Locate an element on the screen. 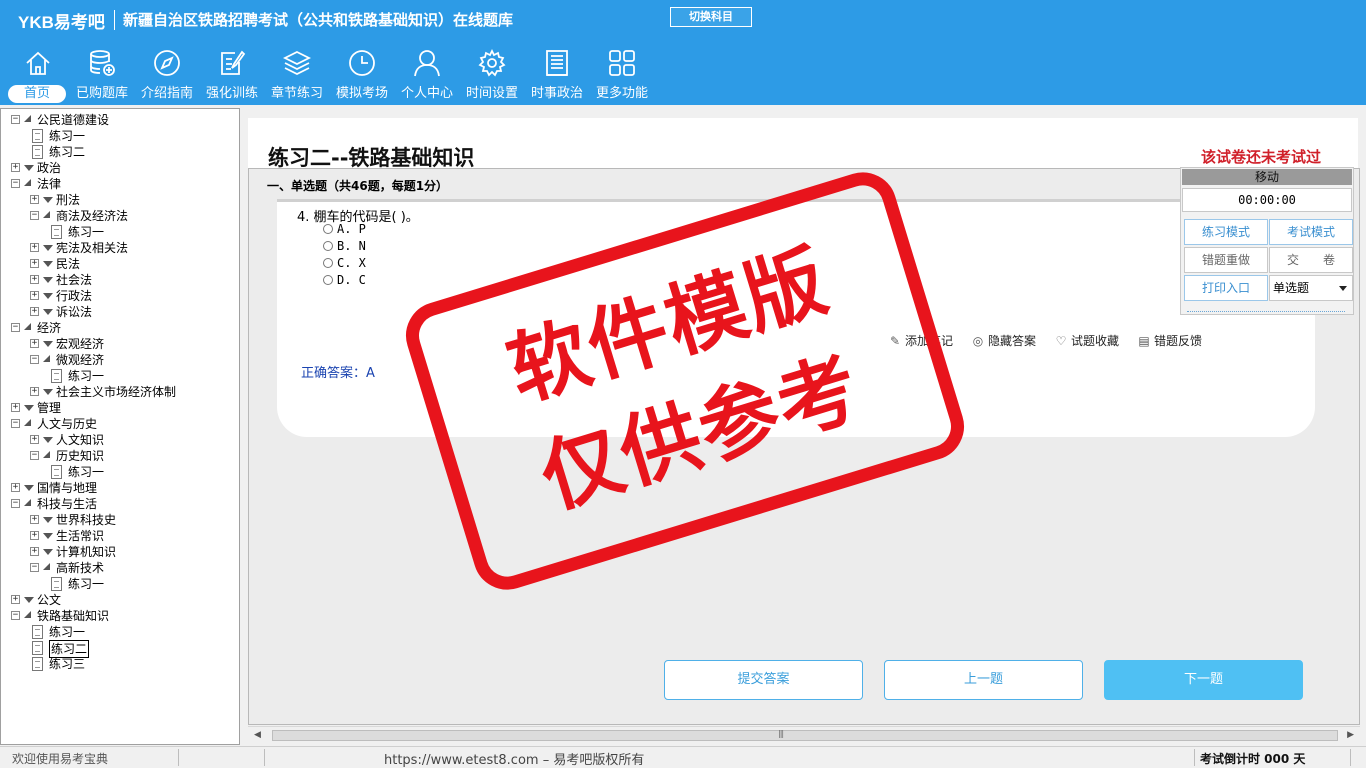  option-a: A. P is located at coordinates (344, 229).